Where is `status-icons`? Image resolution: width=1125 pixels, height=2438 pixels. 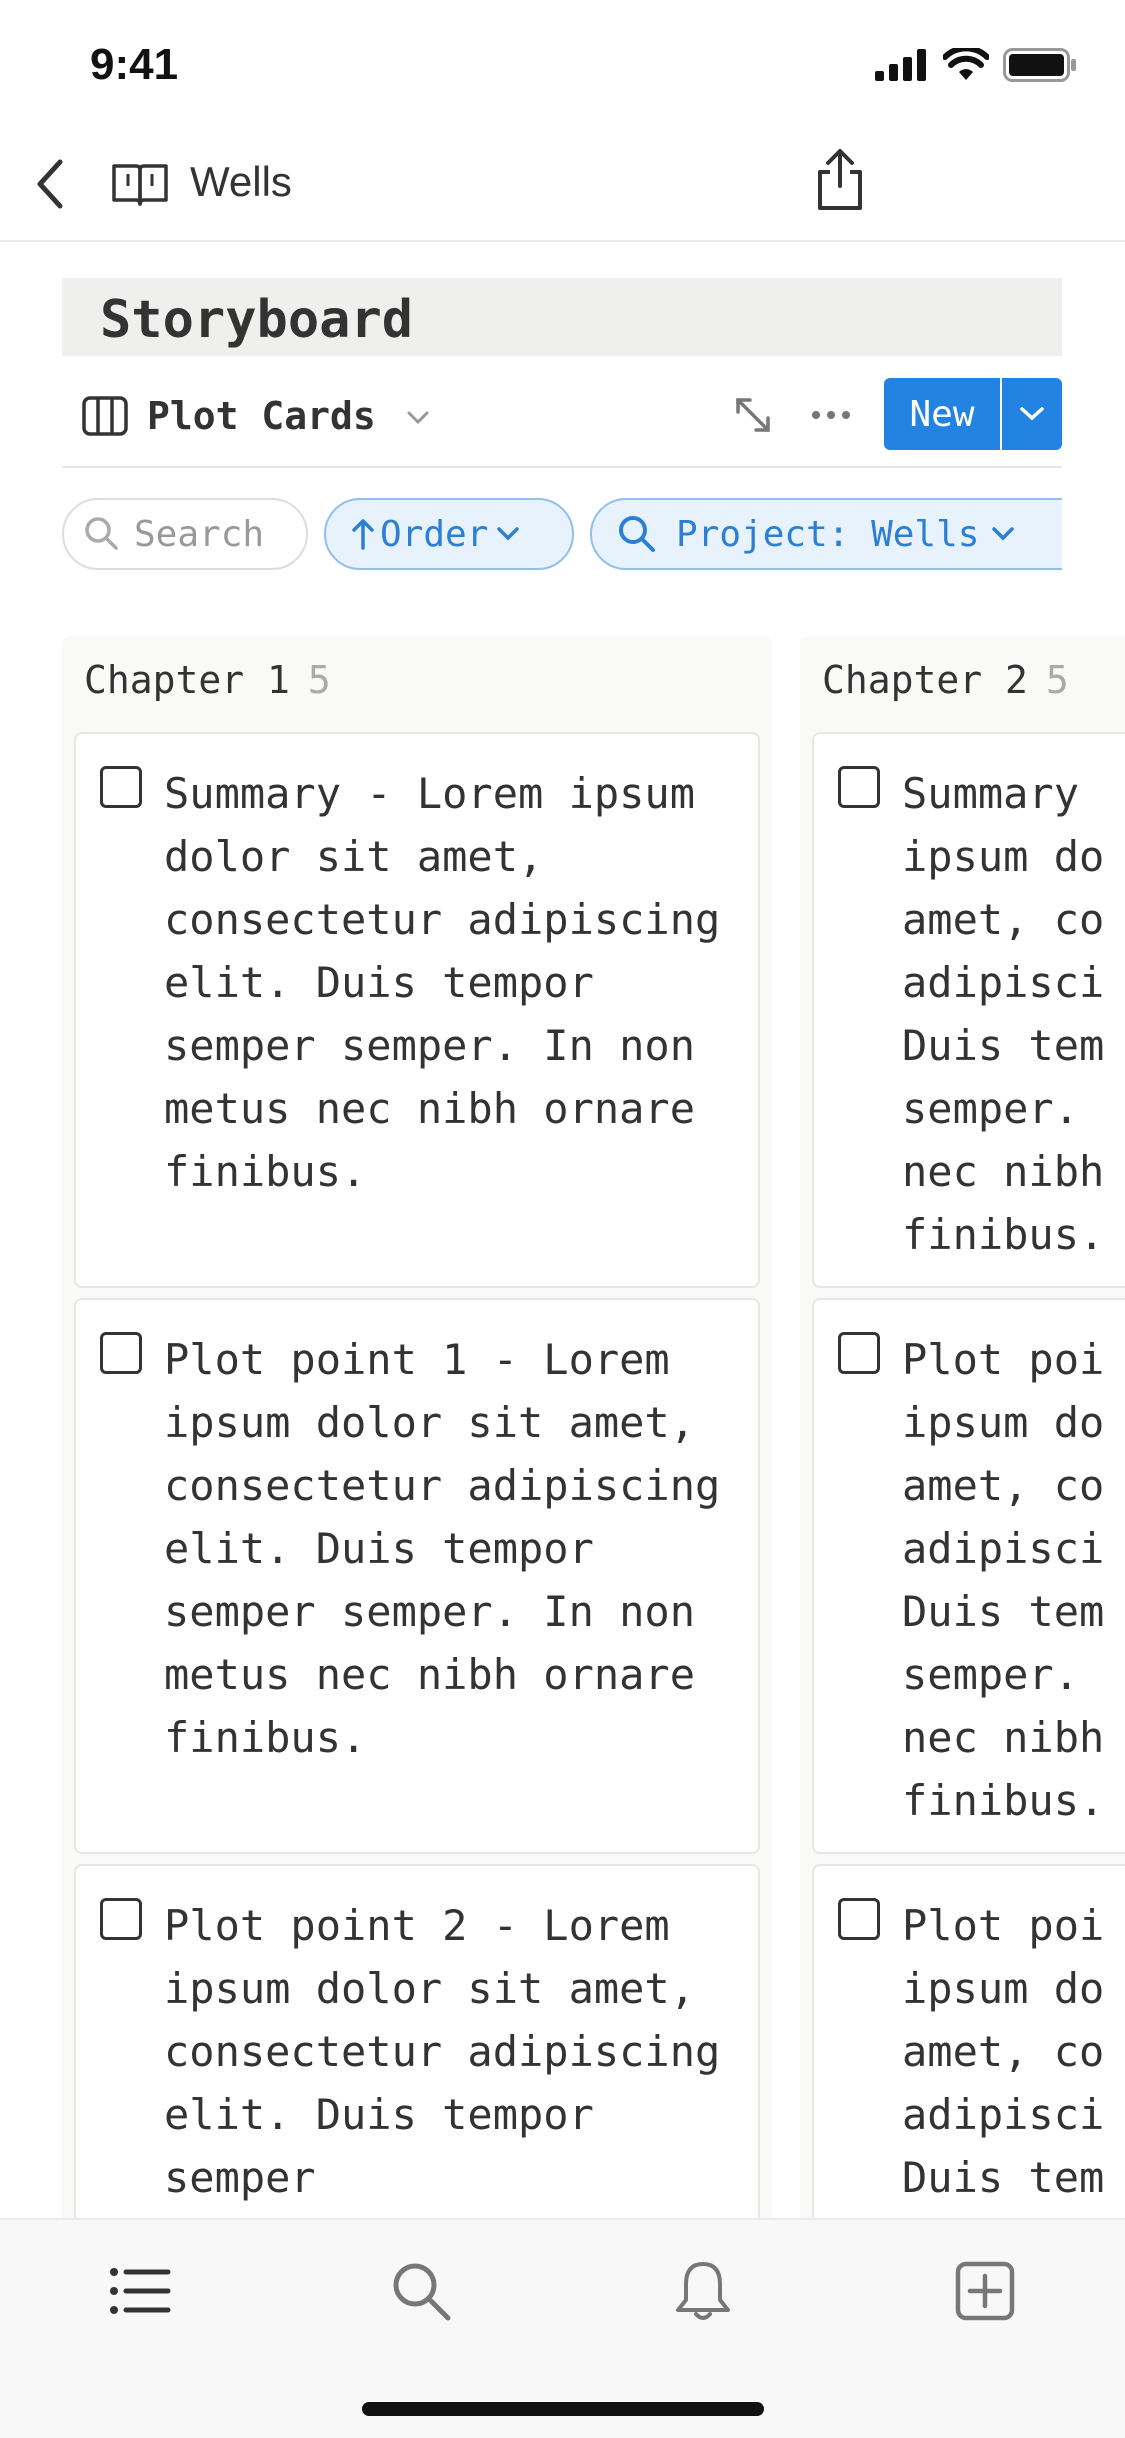 status-icons is located at coordinates (976, 65).